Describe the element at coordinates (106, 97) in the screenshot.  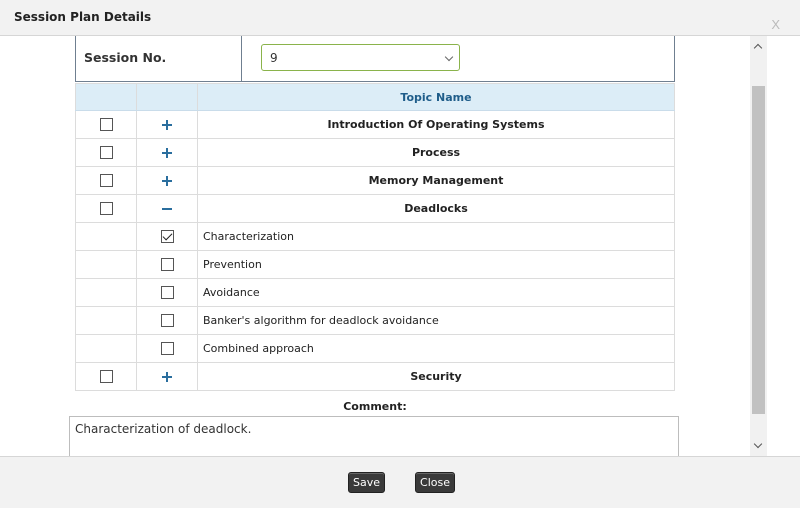
I see `header-select-column` at that location.